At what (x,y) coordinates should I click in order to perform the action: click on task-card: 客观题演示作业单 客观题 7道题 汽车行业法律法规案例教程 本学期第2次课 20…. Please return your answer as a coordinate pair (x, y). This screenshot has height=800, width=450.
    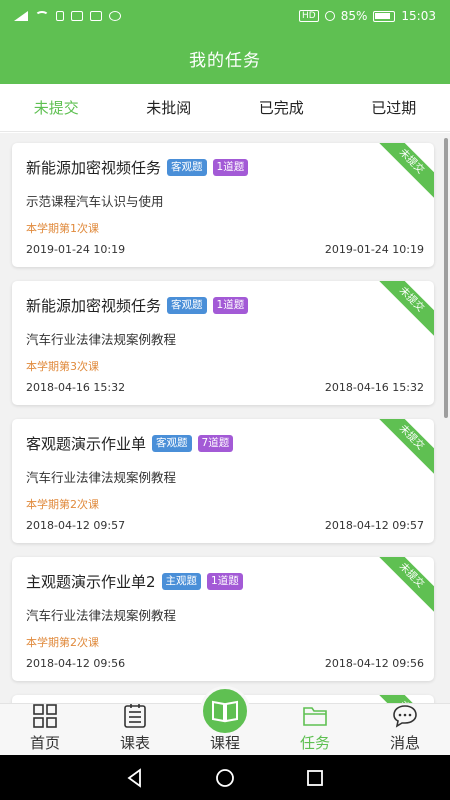
    Looking at the image, I should click on (223, 481).